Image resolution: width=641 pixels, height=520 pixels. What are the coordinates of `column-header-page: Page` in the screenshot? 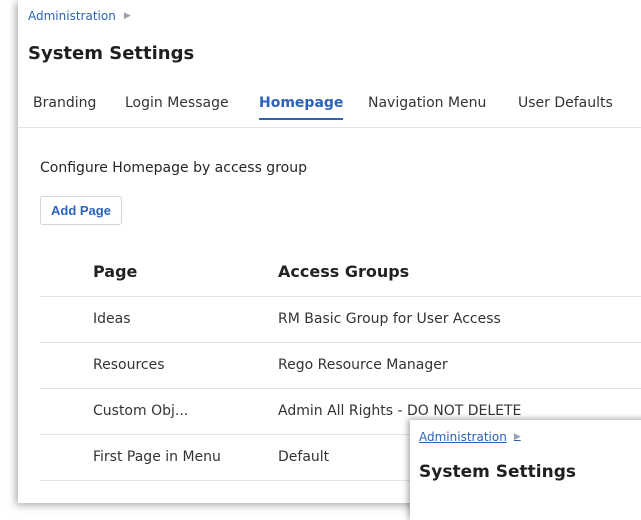 It's located at (115, 271).